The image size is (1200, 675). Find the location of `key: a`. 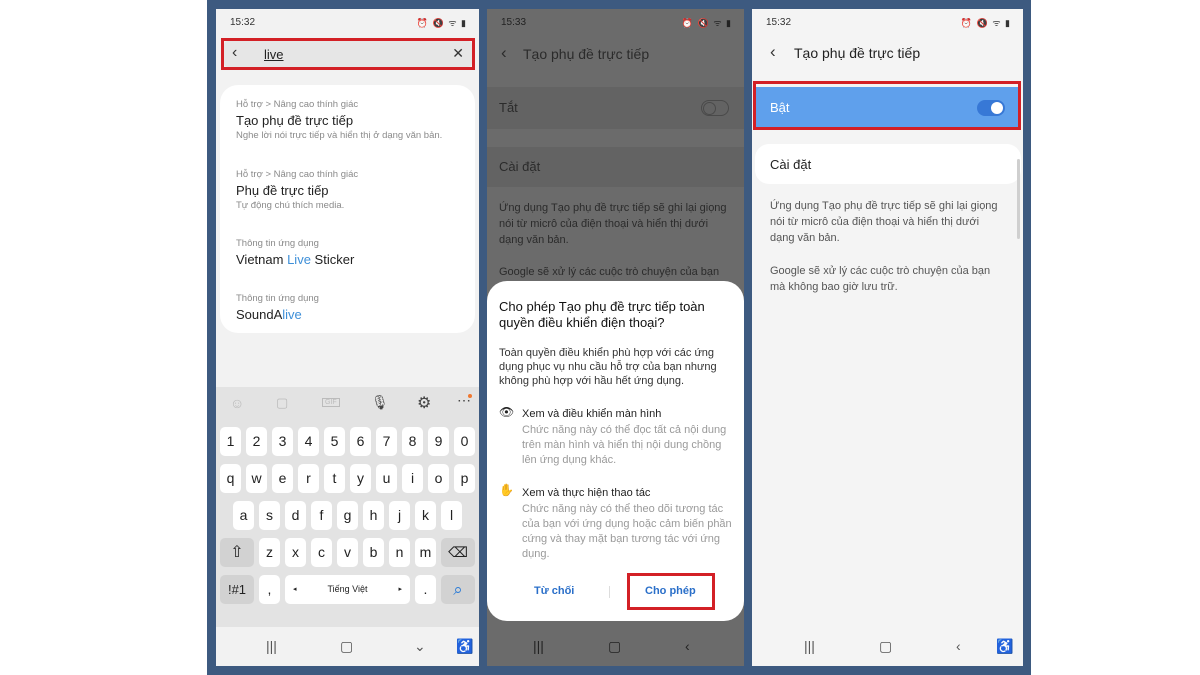

key: a is located at coordinates (243, 515).